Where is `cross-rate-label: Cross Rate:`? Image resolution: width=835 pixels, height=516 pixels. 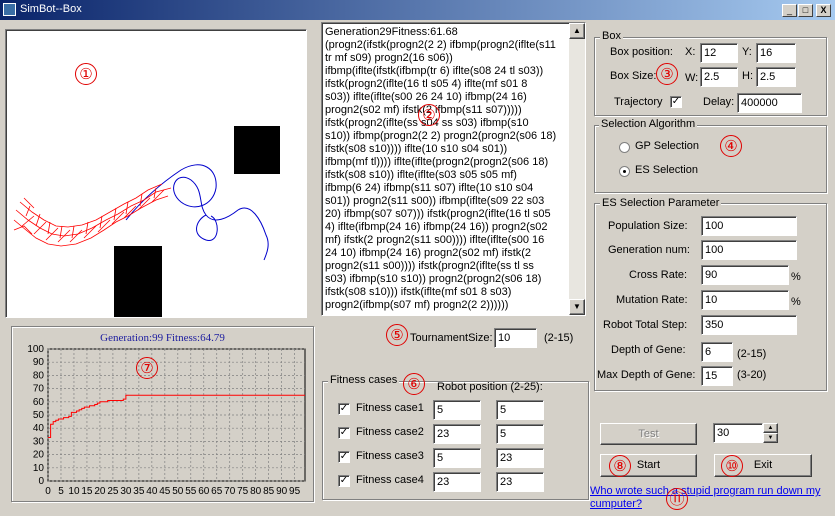
cross-rate-label: Cross Rate: is located at coordinates (658, 275).